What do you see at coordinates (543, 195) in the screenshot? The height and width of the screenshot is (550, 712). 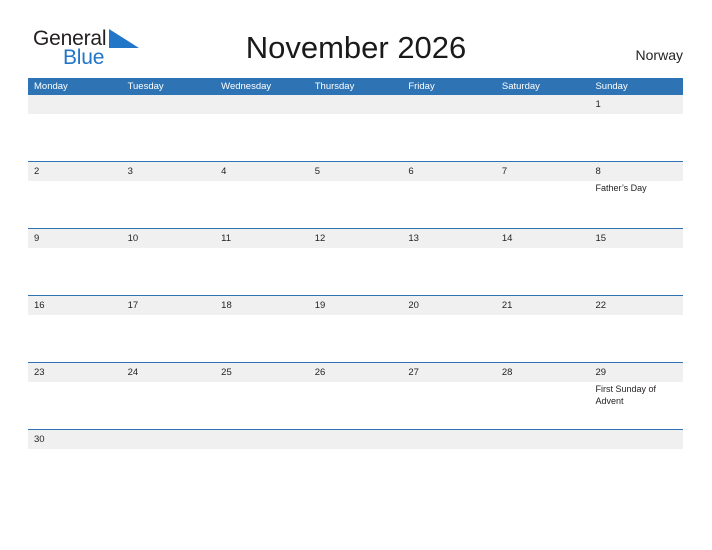 I see `day-cell: 7` at bounding box center [543, 195].